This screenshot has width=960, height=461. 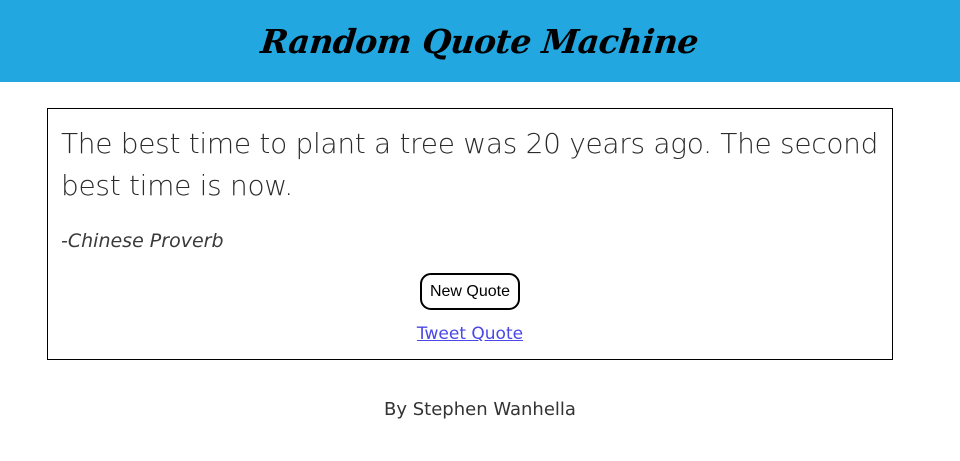 I want to click on page-title: Random Quote Machine, so click(x=480, y=41).